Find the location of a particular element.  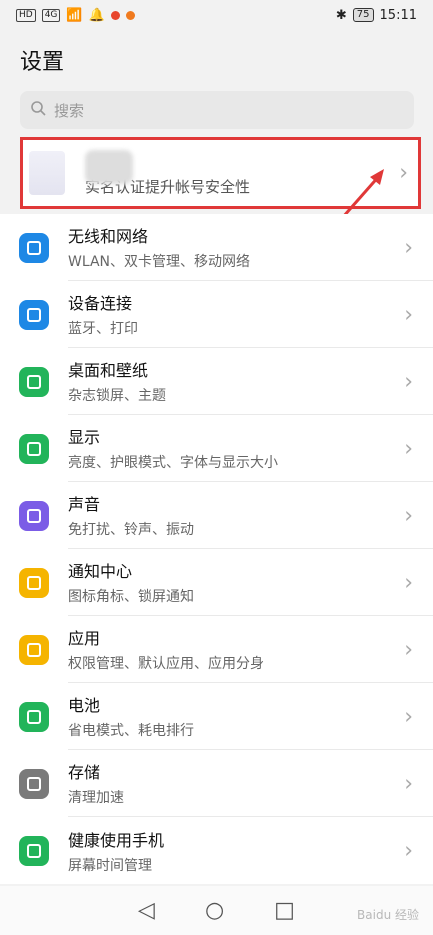

bluetooth-icon: ✱ is located at coordinates (341, 15).